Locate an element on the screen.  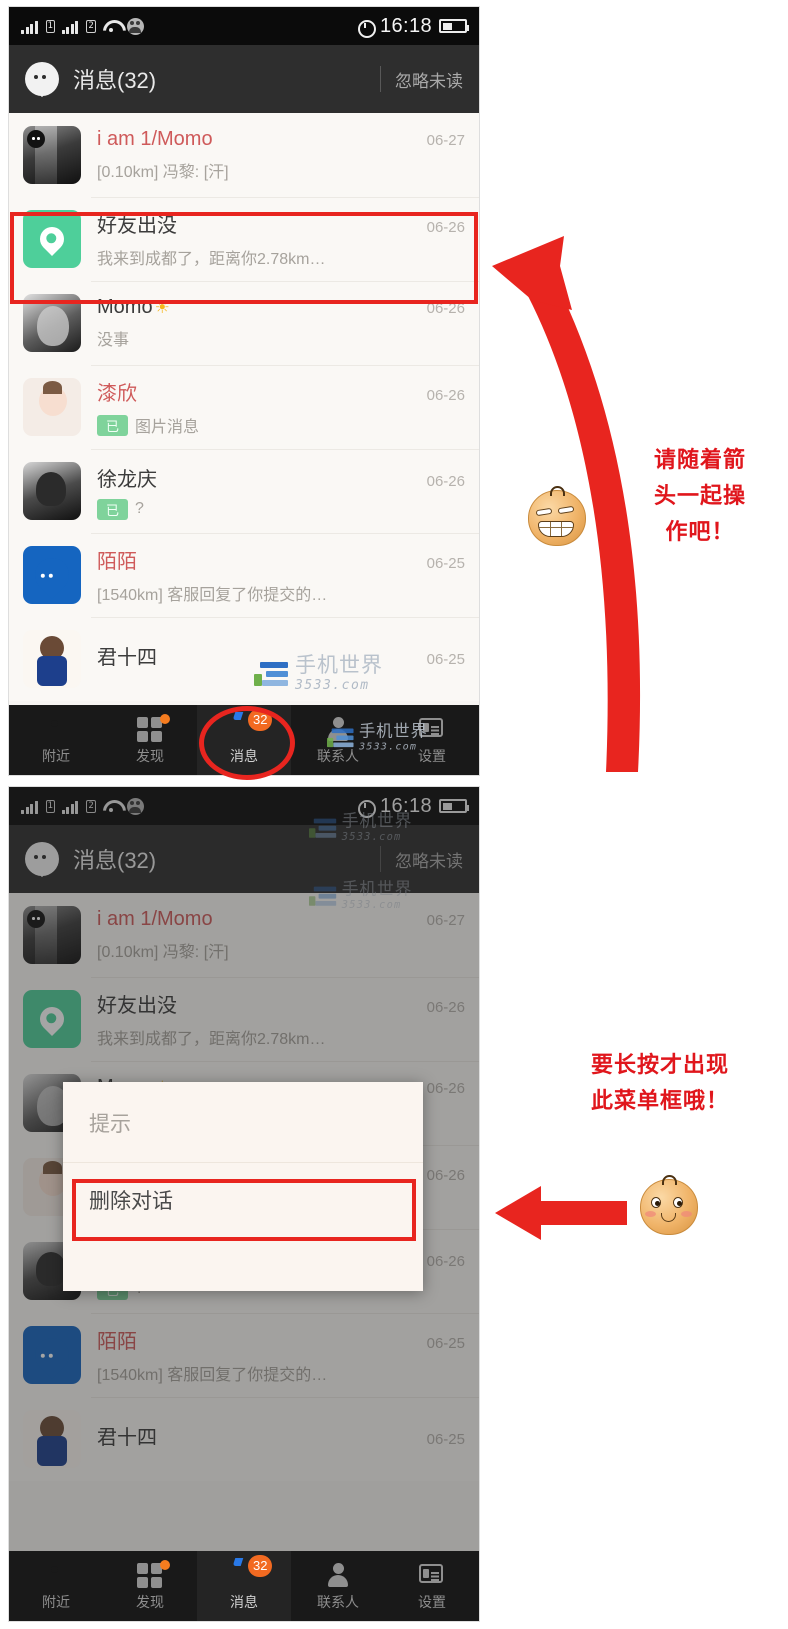
list-item-body: 漆欣 06-26 已 图片消息 is located at coordinates (281, 407).